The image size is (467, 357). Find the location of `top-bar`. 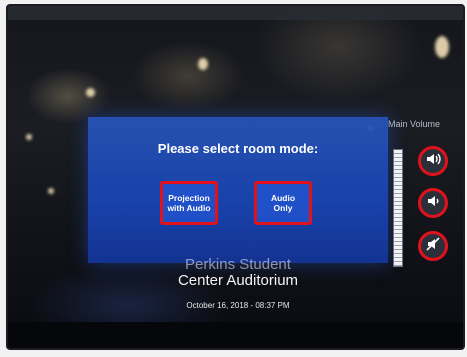

top-bar is located at coordinates (235, 13).